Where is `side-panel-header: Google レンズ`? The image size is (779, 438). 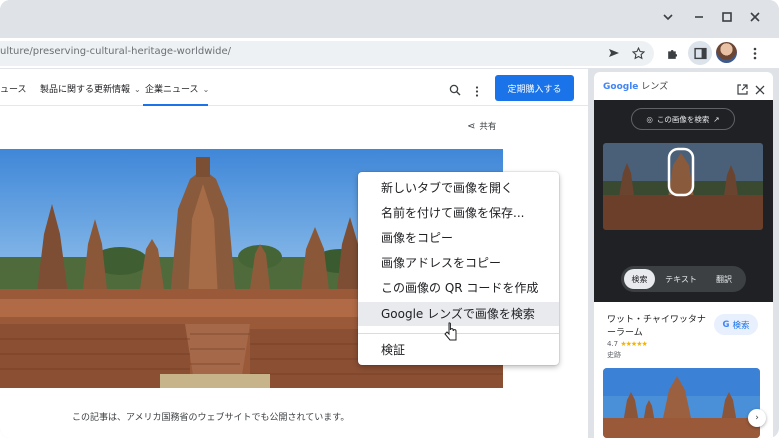 side-panel-header: Google レンズ is located at coordinates (683, 86).